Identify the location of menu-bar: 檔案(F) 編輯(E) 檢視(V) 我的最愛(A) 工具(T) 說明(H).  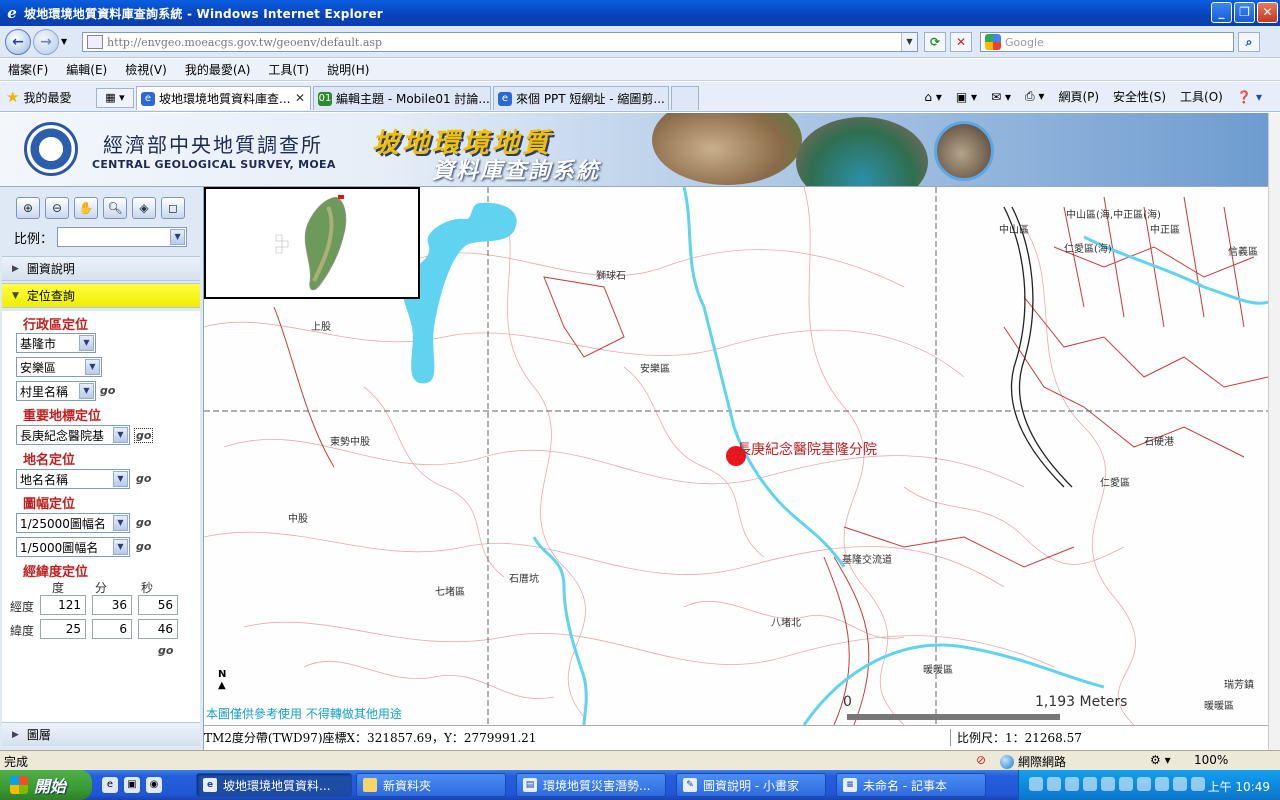
(640, 70).